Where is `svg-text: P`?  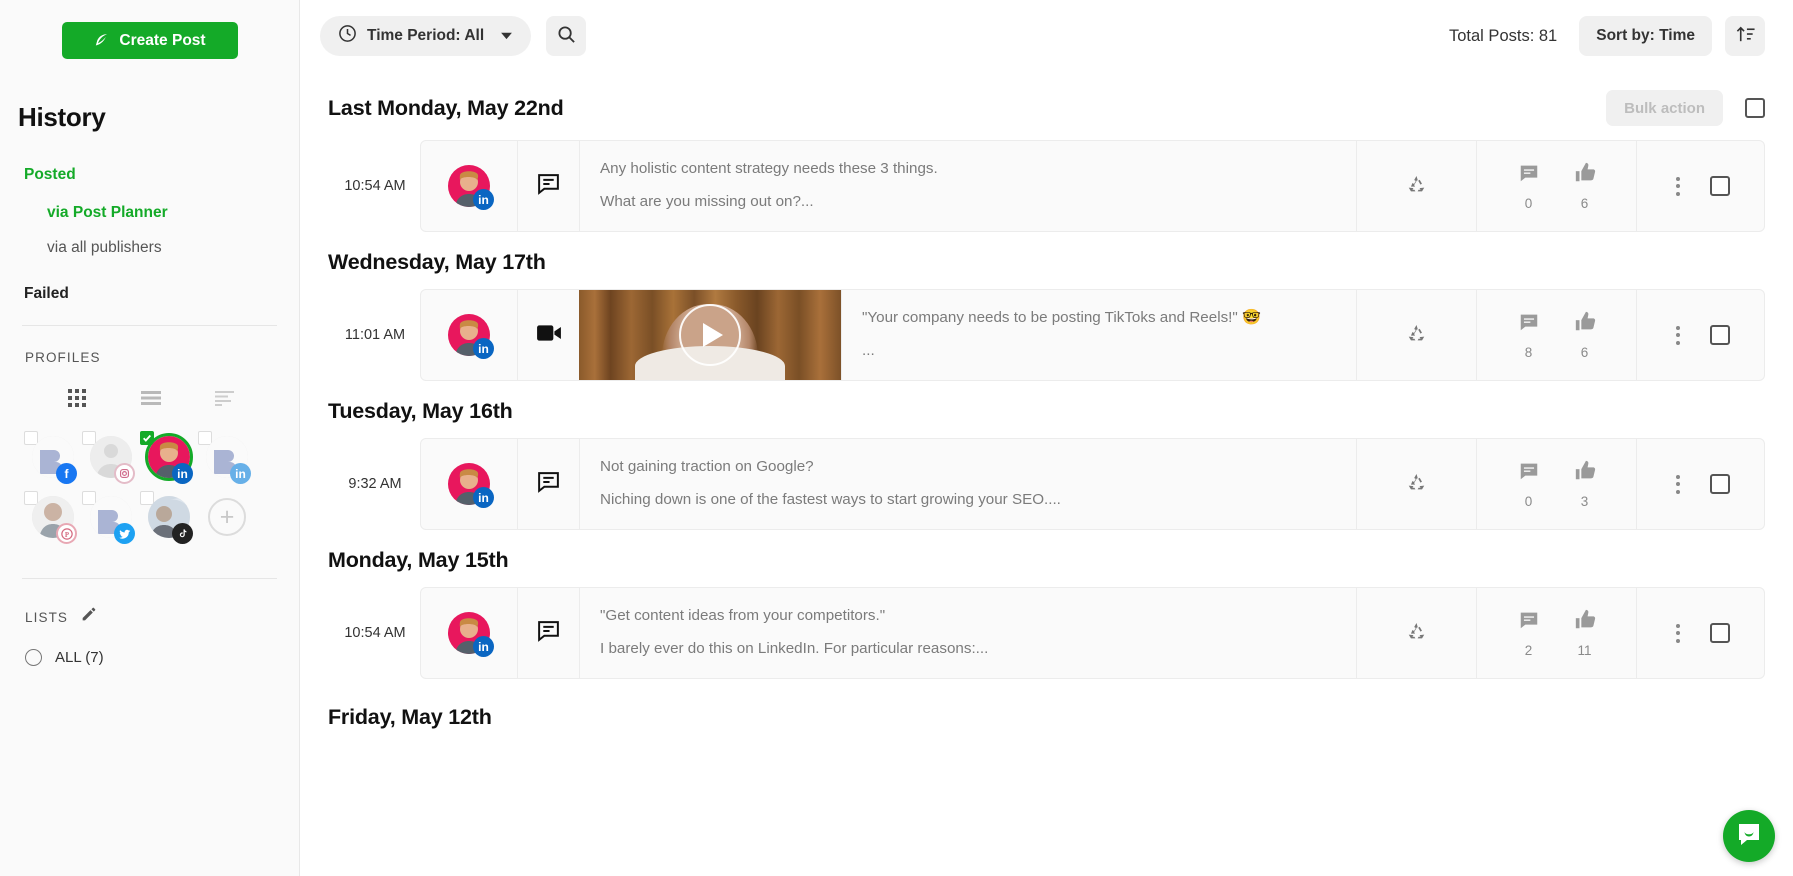 svg-text: P is located at coordinates (66, 535).